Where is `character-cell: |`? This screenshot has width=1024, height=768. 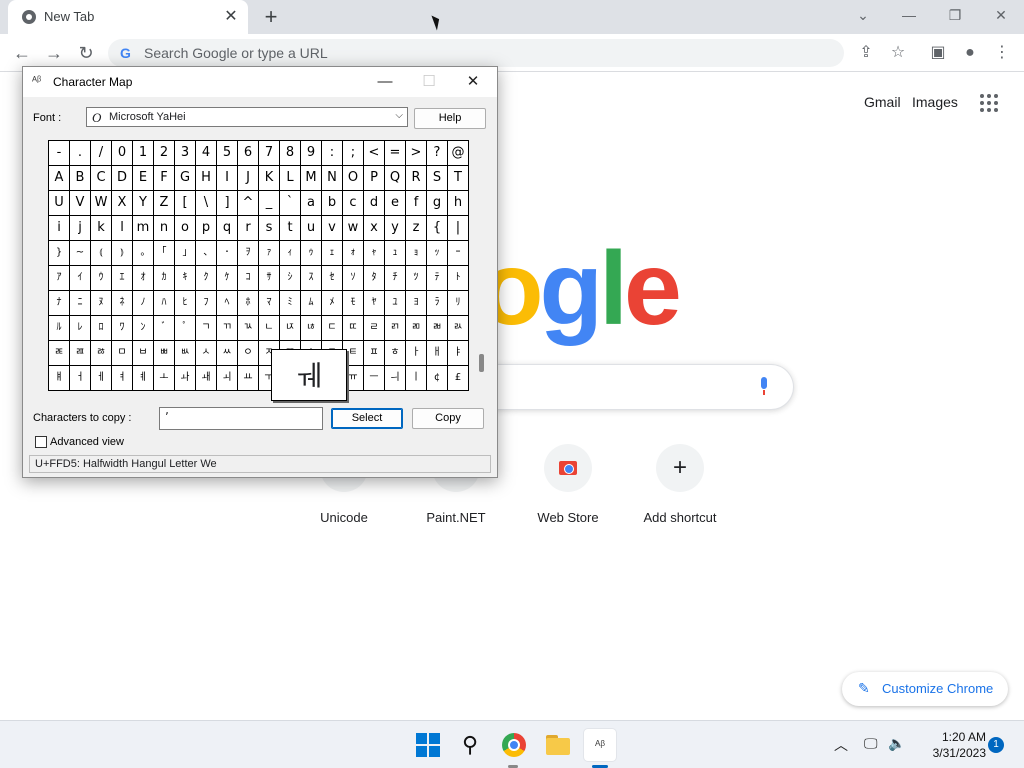 character-cell: | is located at coordinates (458, 228).